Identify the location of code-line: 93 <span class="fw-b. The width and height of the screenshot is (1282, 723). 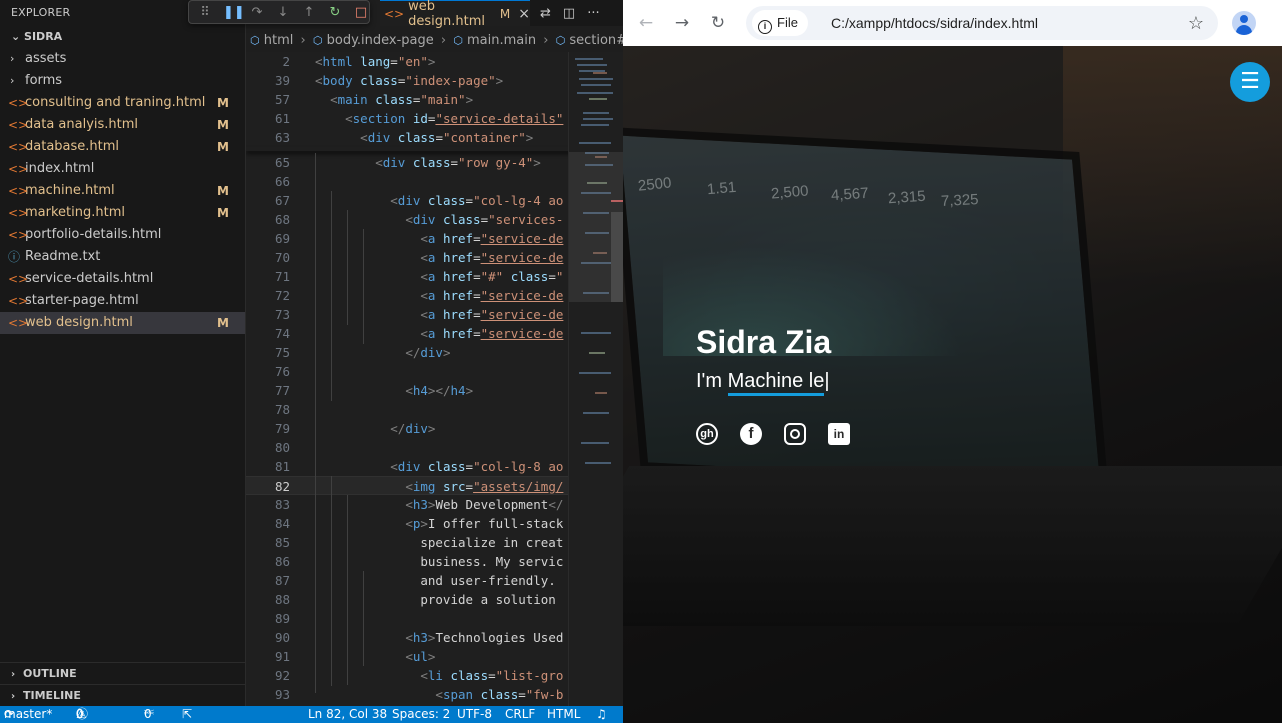
(411, 694).